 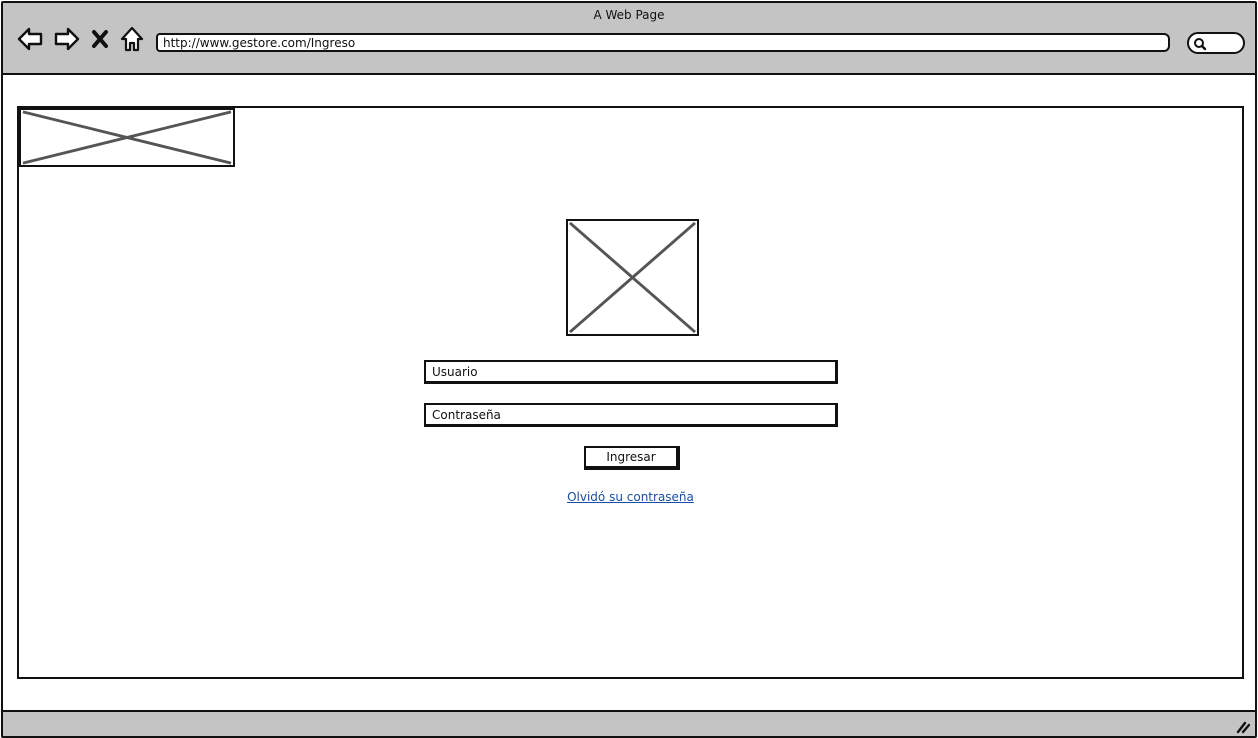 What do you see at coordinates (259, 43) in the screenshot?
I see `url-text: http://www.gestore.com/Ingreso` at bounding box center [259, 43].